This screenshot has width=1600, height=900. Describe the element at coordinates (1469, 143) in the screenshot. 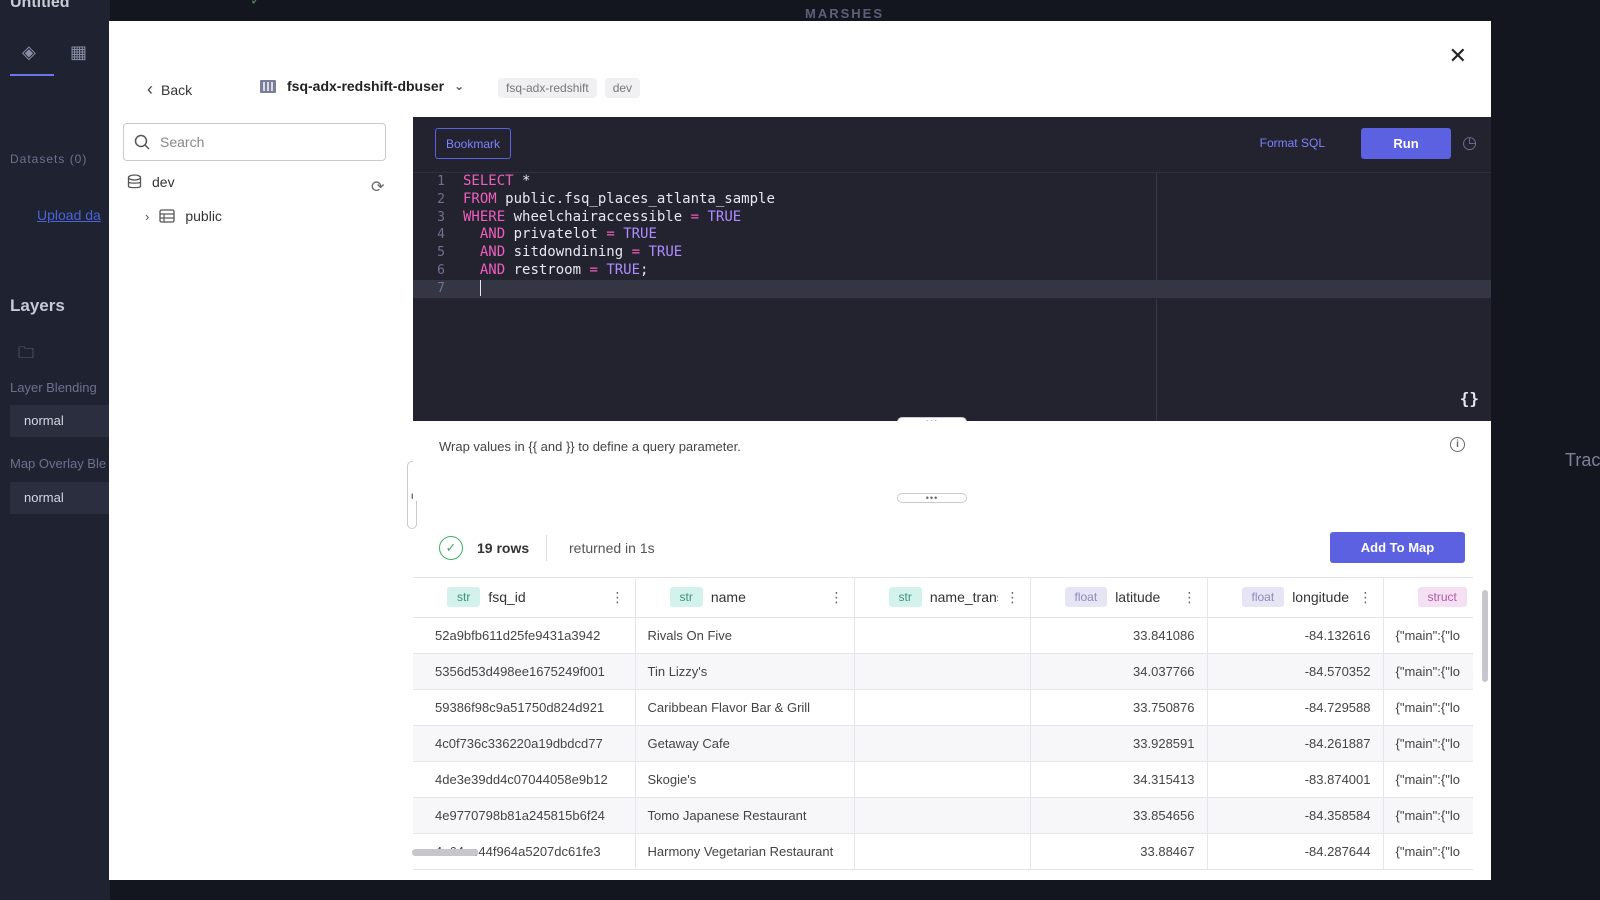

I see `history-icon: ◷` at that location.